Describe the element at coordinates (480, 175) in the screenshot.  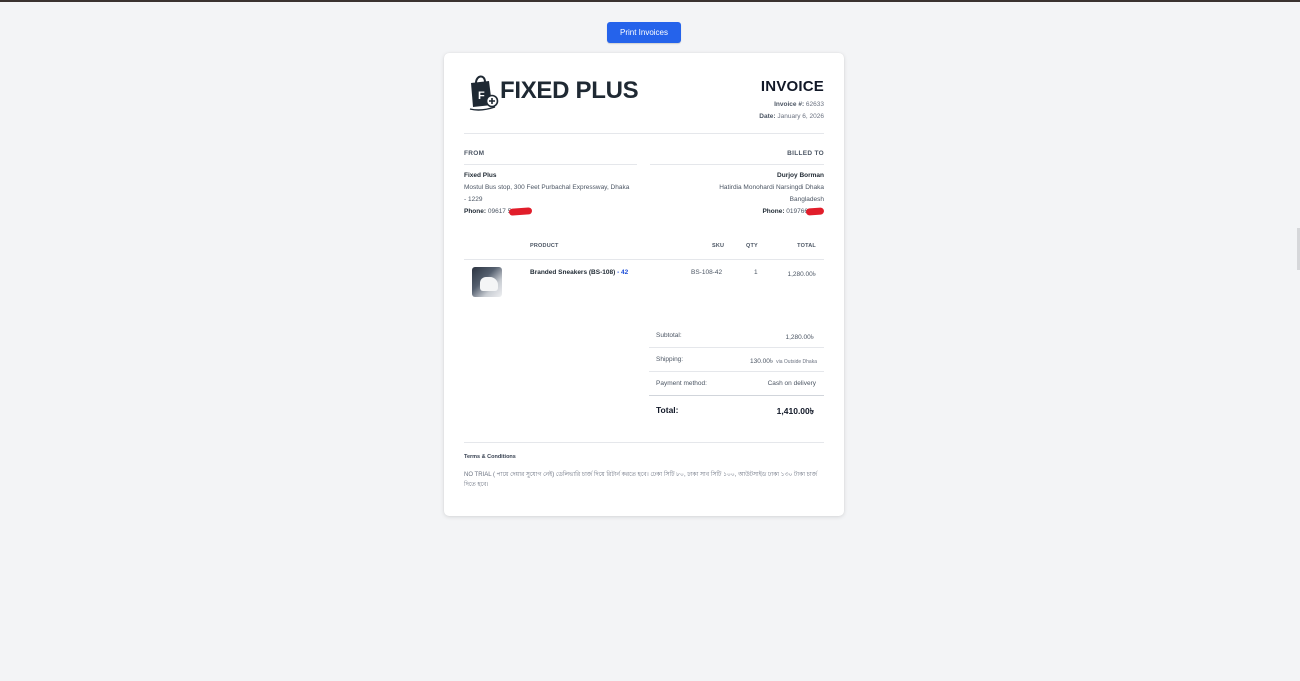
I see `from-name: Fixed Plus` at that location.